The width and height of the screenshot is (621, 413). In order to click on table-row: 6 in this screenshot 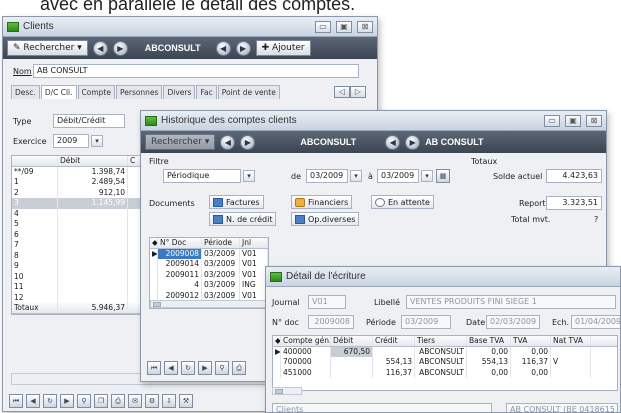, I will do `click(86, 234)`.